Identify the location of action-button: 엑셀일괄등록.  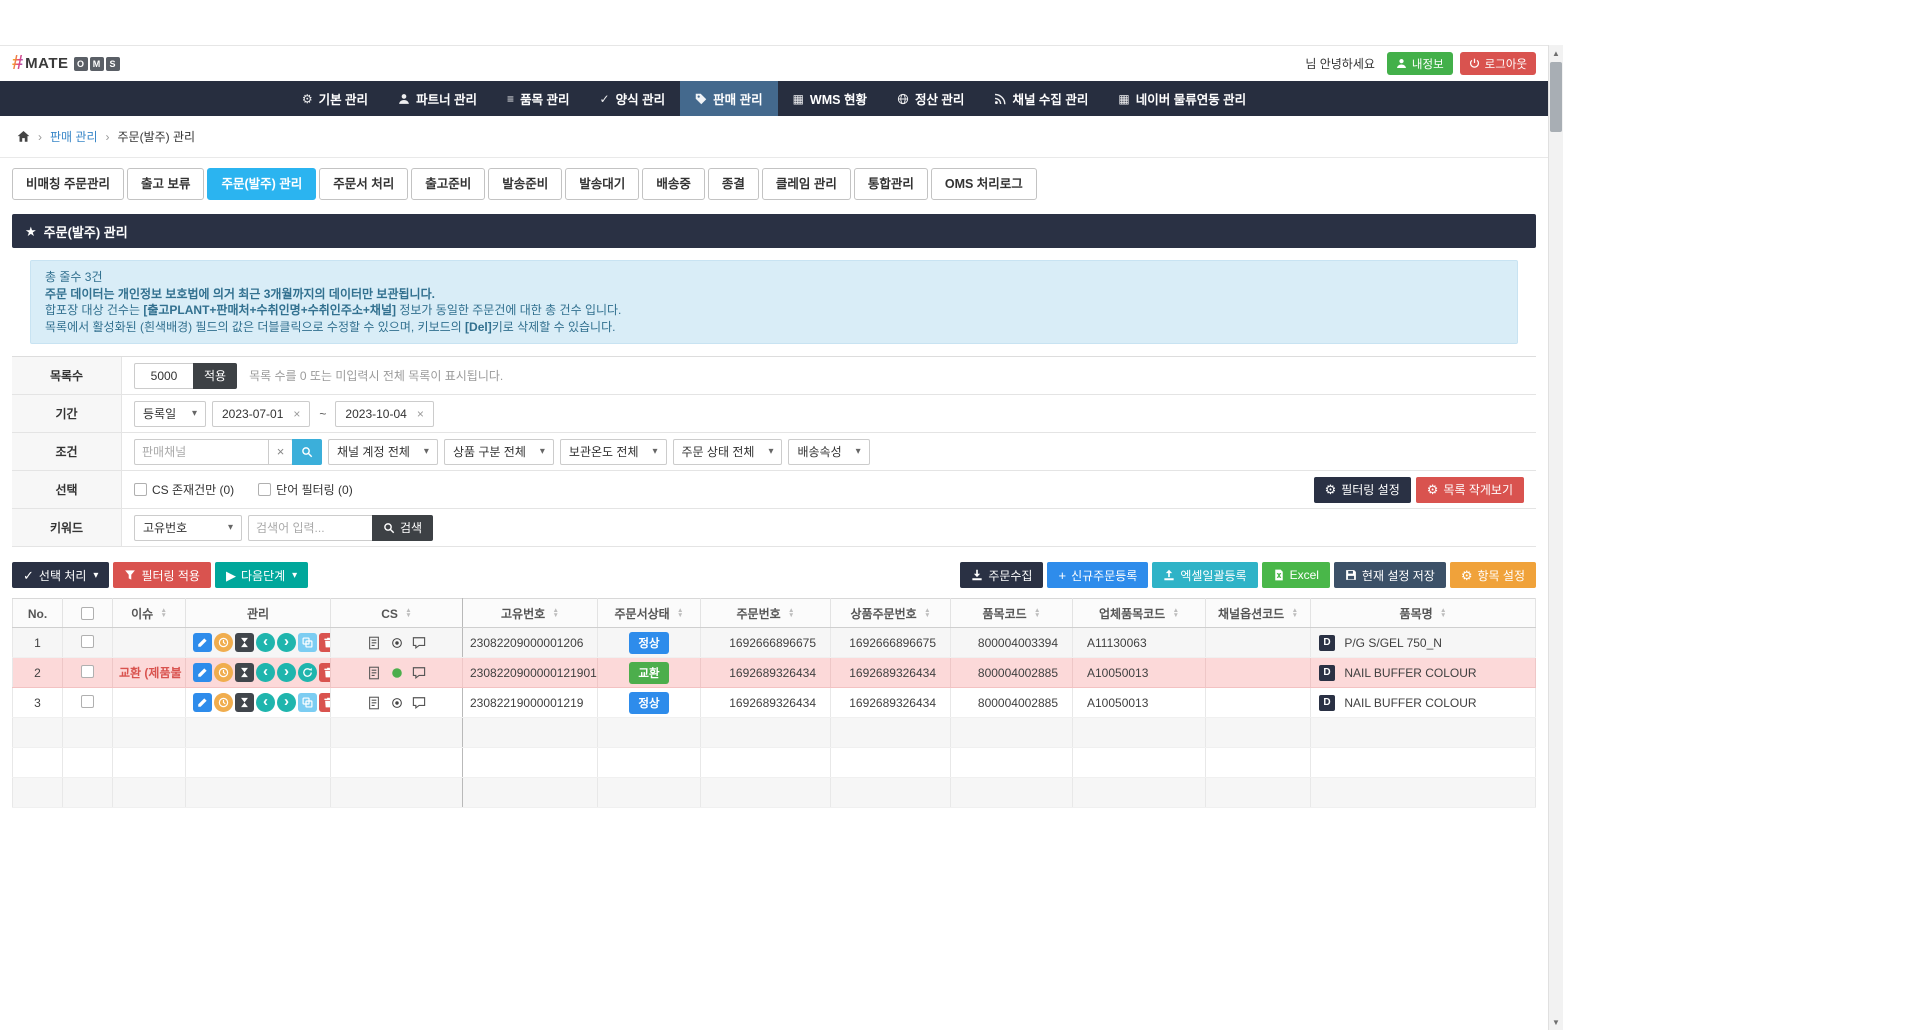
(1205, 575).